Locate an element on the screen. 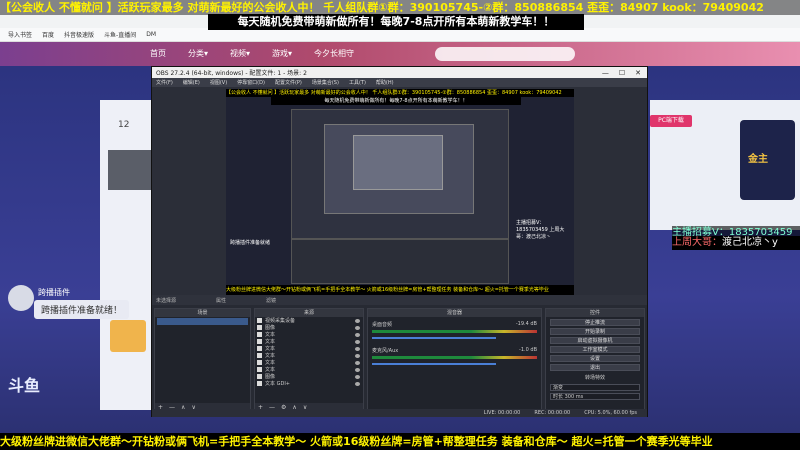 This screenshot has width=800, height=450. menu-docks: 停靠窗口(D) is located at coordinates (251, 82).